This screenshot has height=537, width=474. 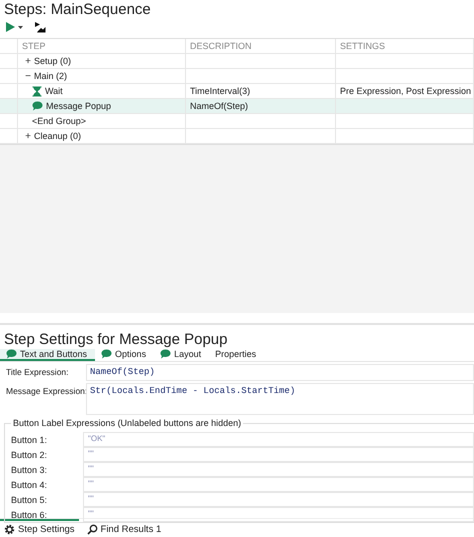 What do you see at coordinates (127, 423) in the screenshot?
I see `group-title: Button Label Expressions (Unlabeled buttons are hidden)` at bounding box center [127, 423].